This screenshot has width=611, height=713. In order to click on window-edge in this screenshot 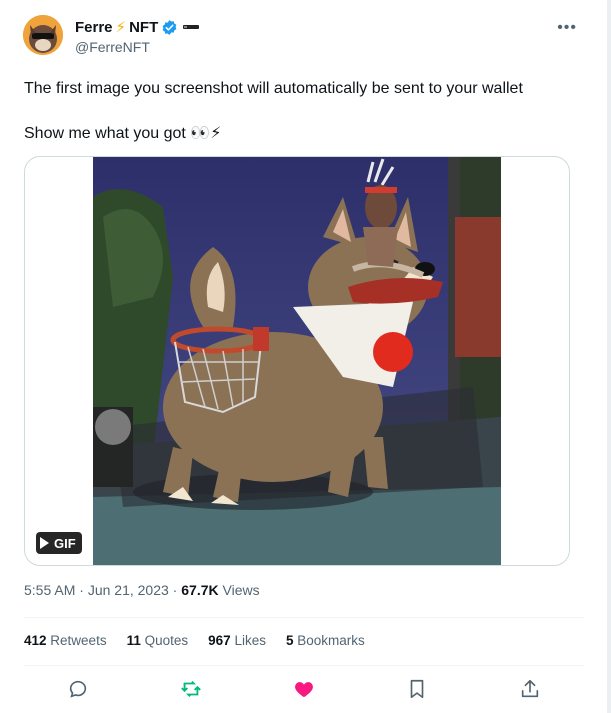, I will do `click(609, 356)`.